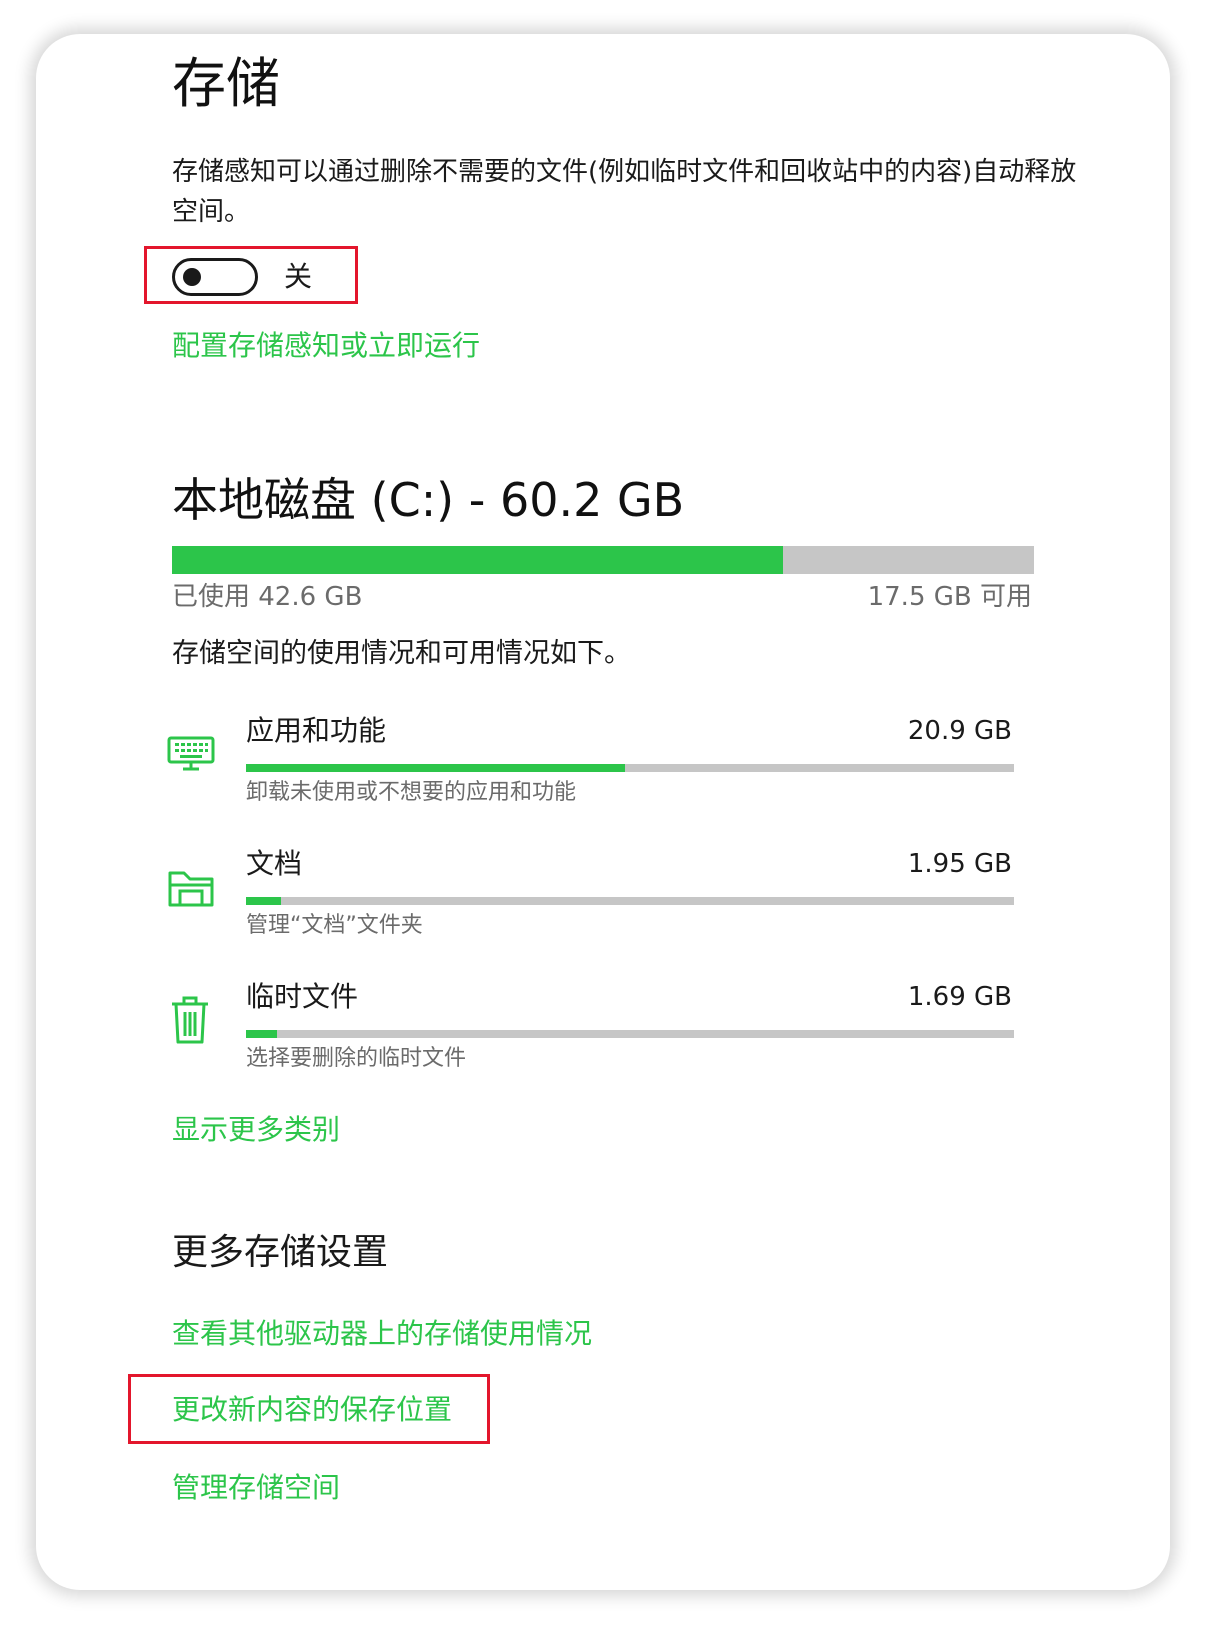  Describe the element at coordinates (334, 925) in the screenshot. I see `category-description: 管理“文档”文件夹` at that location.